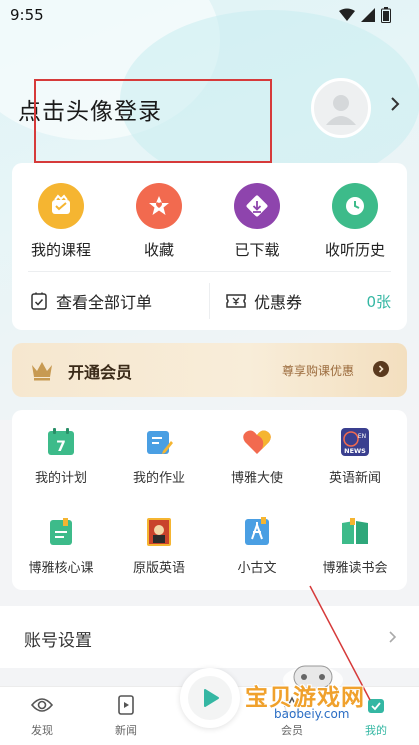 This screenshot has height=745, width=419. I want to click on user-icon, so click(341, 110).